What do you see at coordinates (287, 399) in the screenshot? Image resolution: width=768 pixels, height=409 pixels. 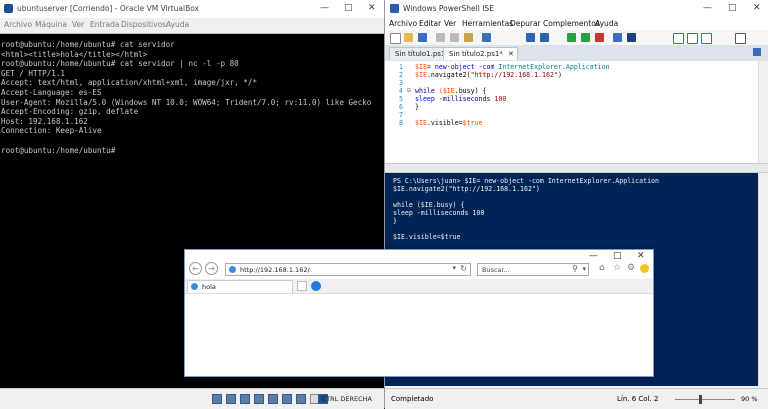 I see `shared-folders-icon` at bounding box center [287, 399].